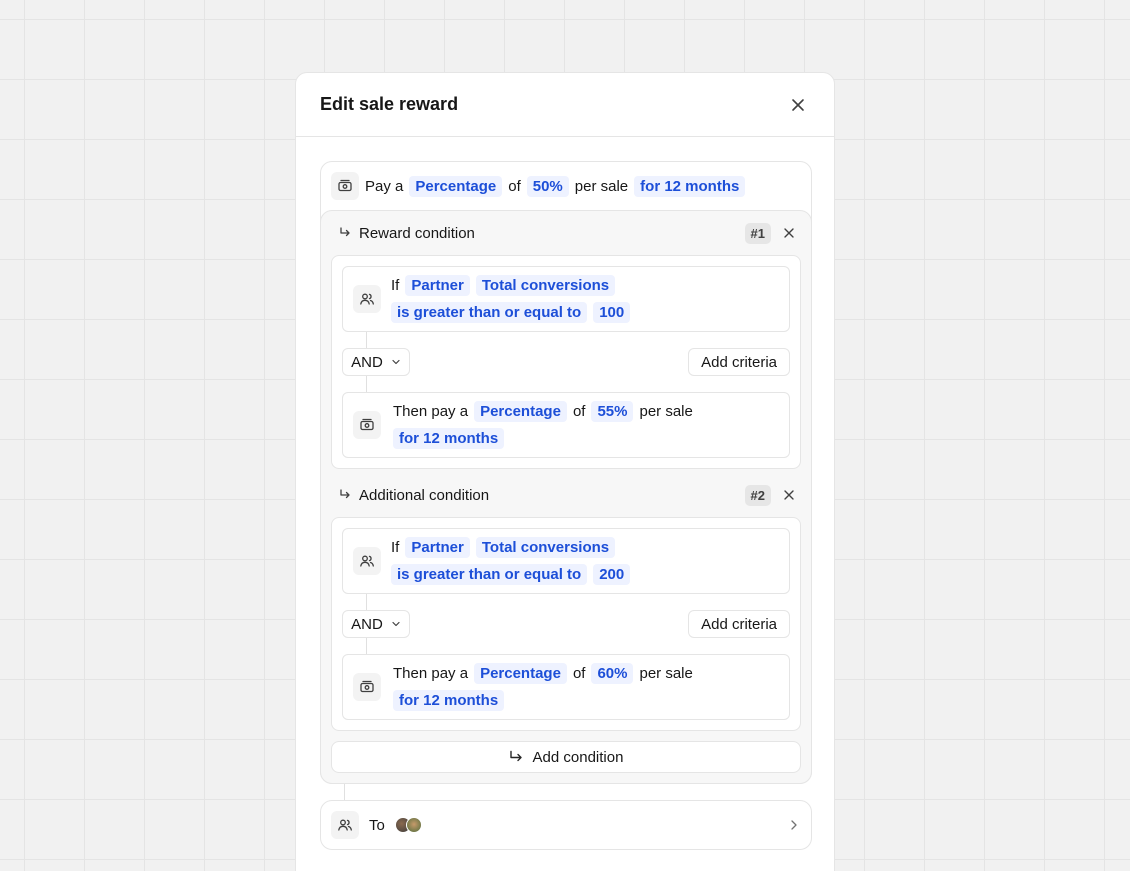 This screenshot has height=871, width=1130. What do you see at coordinates (612, 574) in the screenshot?
I see `value-pill: 200` at bounding box center [612, 574].